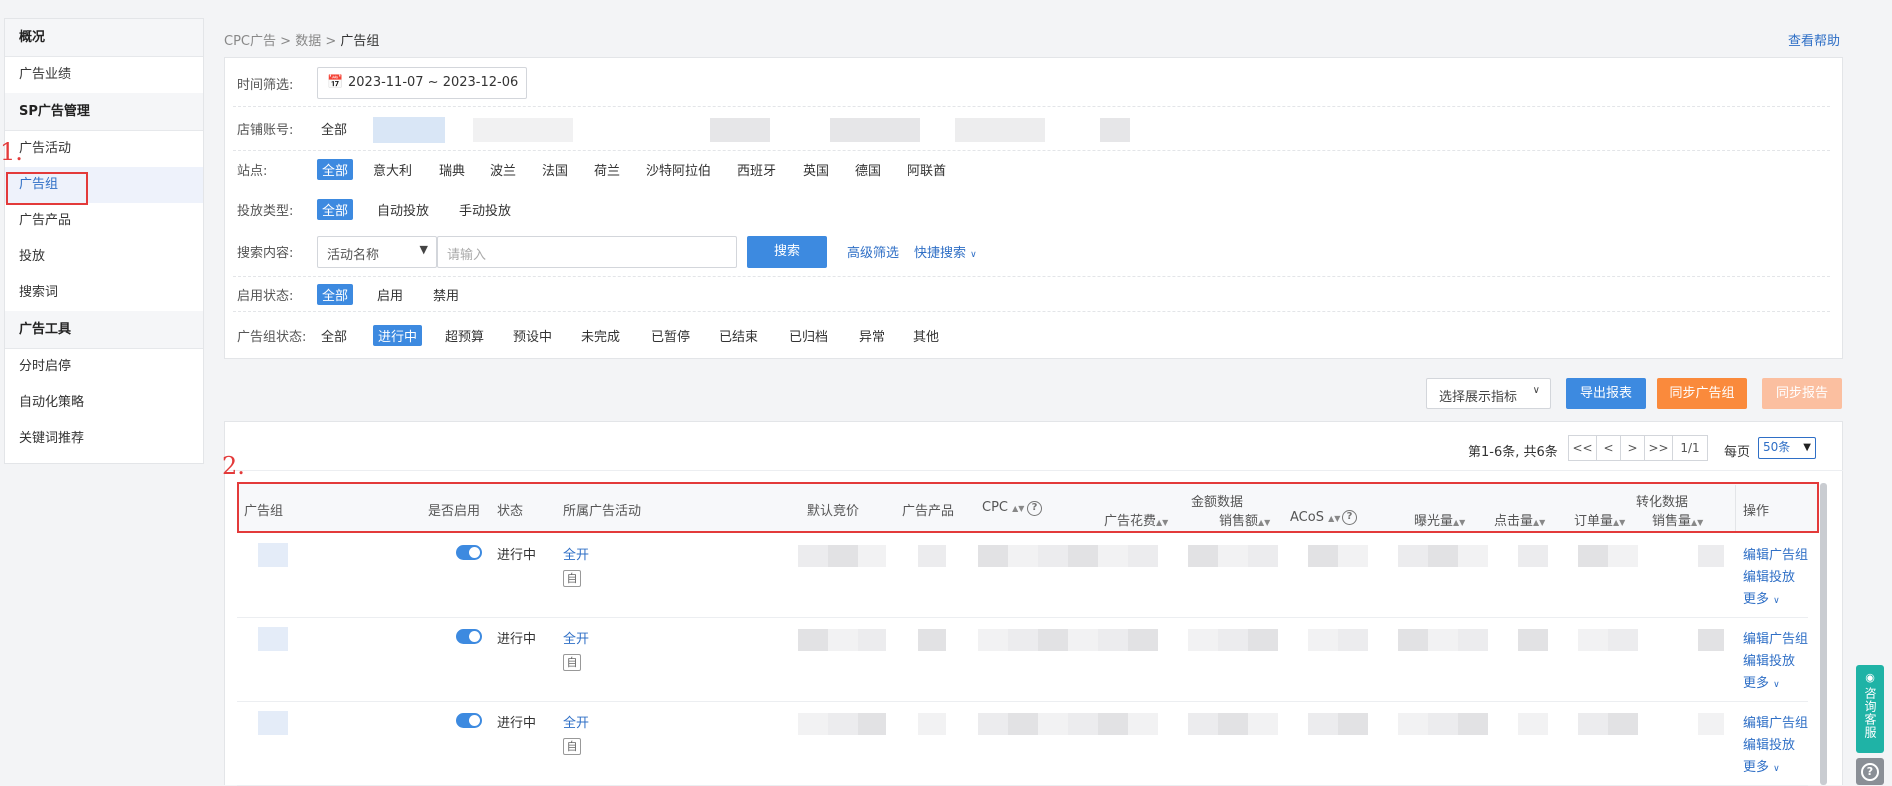 This screenshot has height=786, width=1892. What do you see at coordinates (308, 41) in the screenshot?
I see `breadcrumb-data: 数据` at bounding box center [308, 41].